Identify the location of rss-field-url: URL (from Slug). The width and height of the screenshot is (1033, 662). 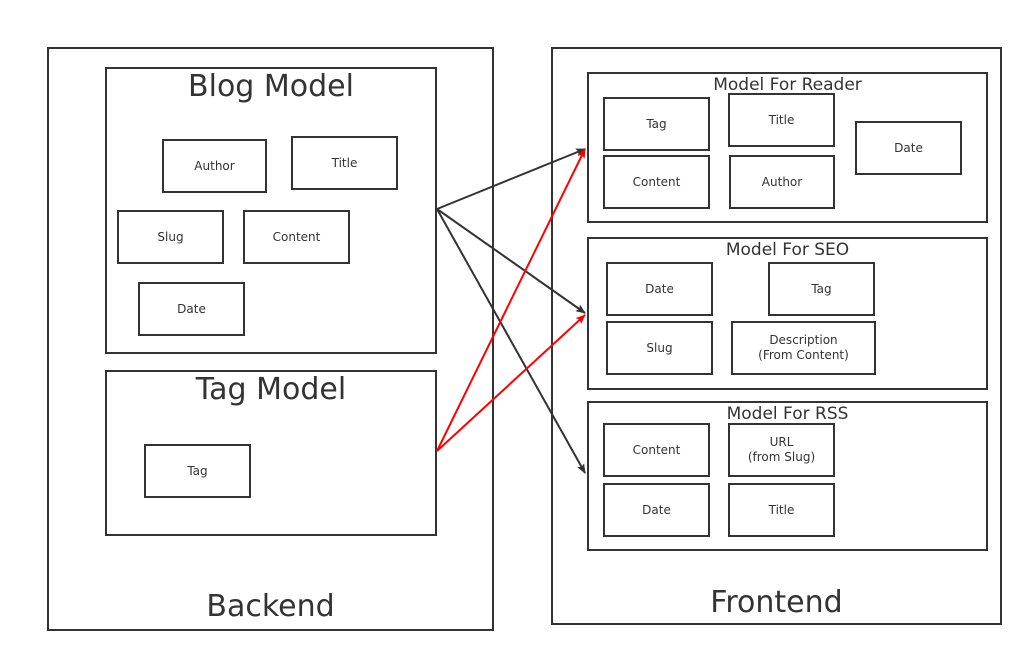
(781, 450).